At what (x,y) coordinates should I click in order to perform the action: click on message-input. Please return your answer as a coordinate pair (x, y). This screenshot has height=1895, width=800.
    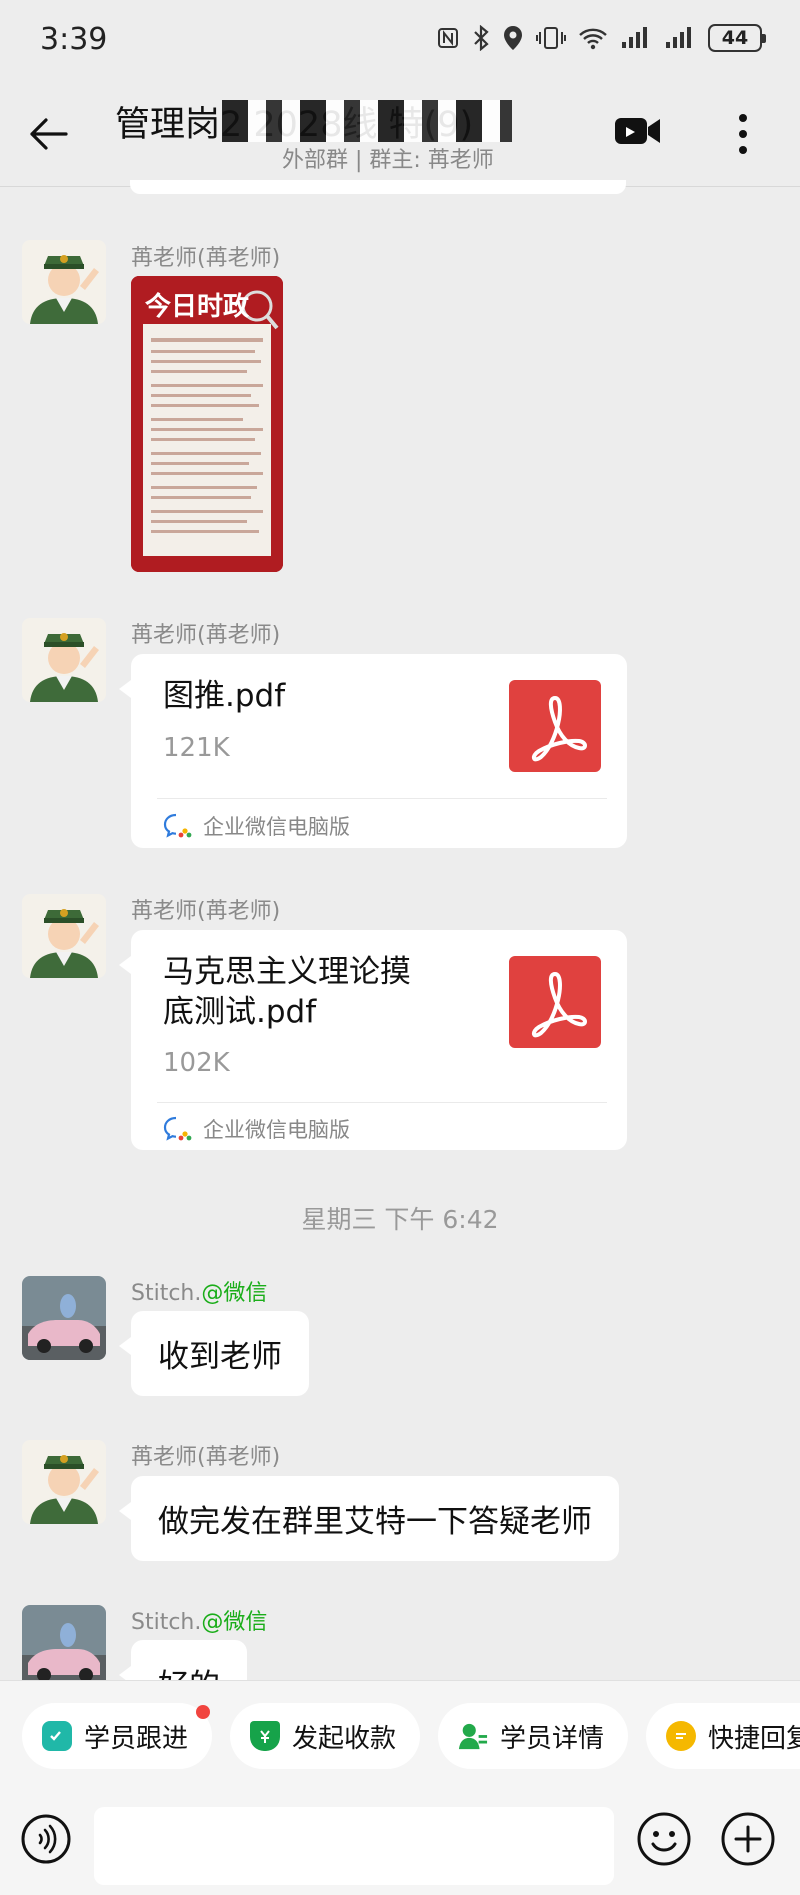
    Looking at the image, I should click on (354, 1846).